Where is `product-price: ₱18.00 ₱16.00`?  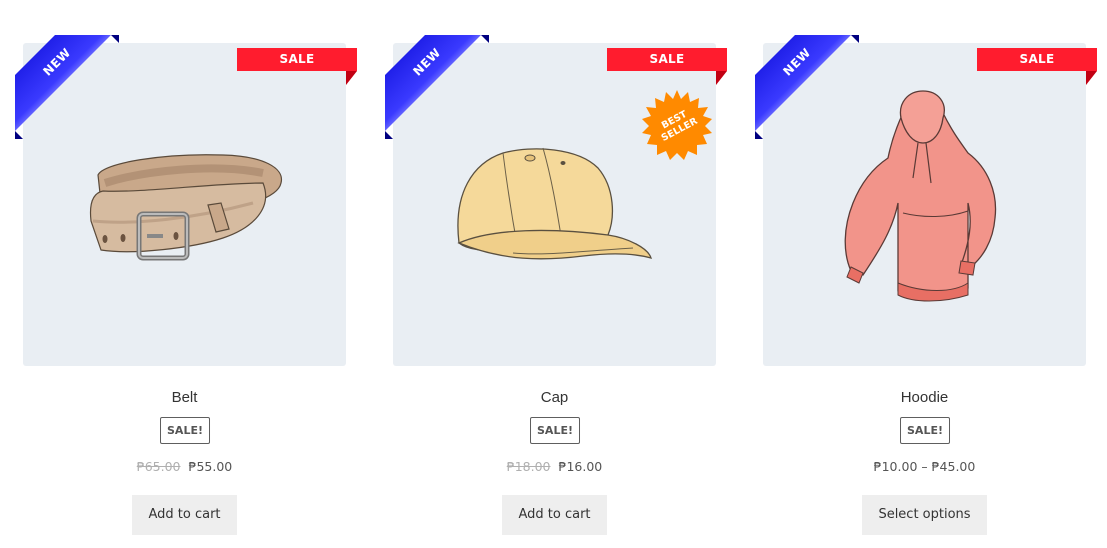
product-price: ₱18.00 ₱16.00 is located at coordinates (554, 466).